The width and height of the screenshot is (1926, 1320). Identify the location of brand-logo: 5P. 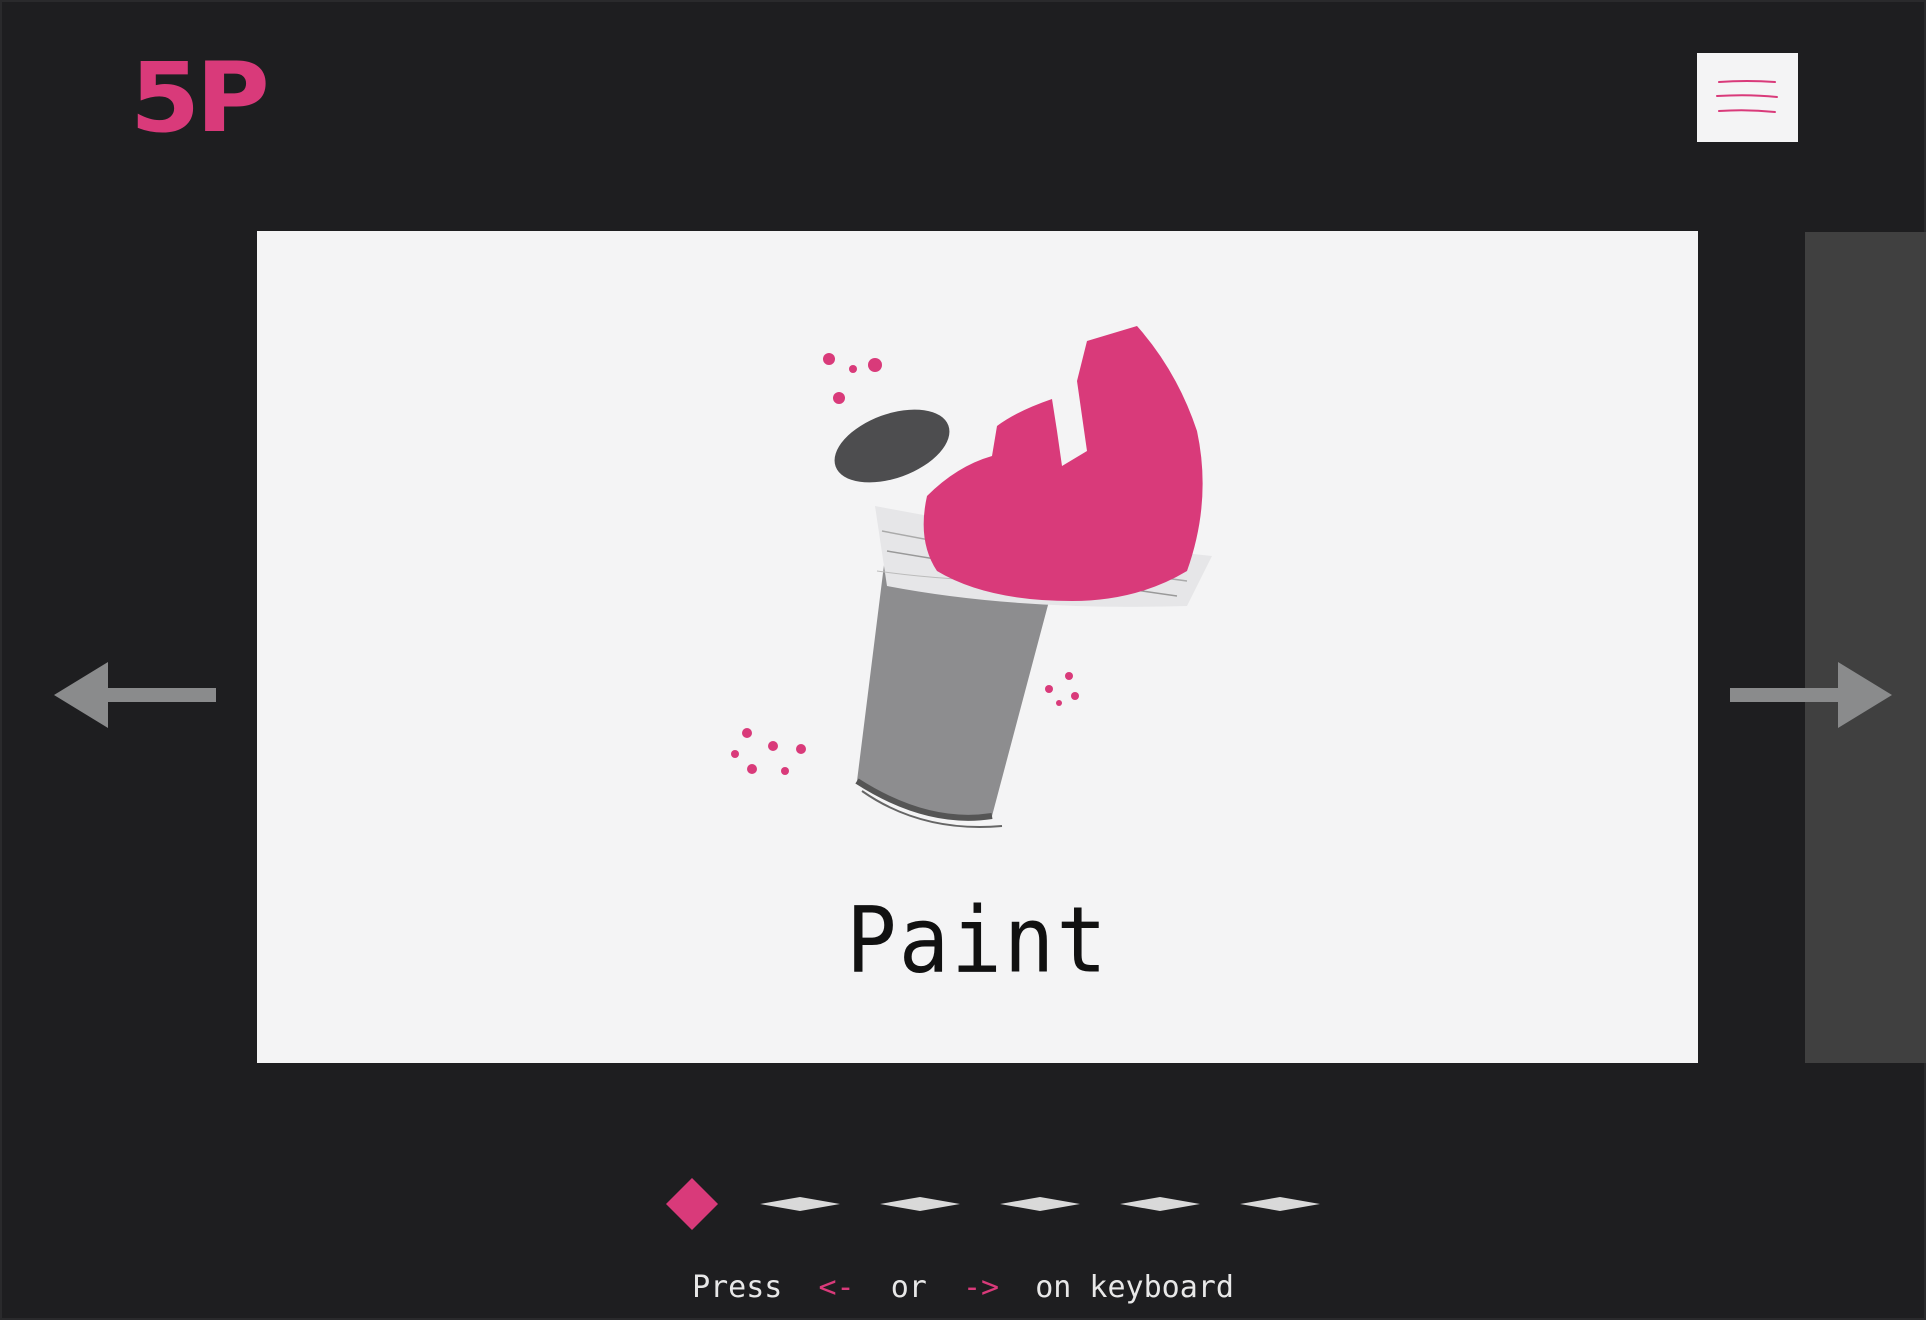
(200, 98).